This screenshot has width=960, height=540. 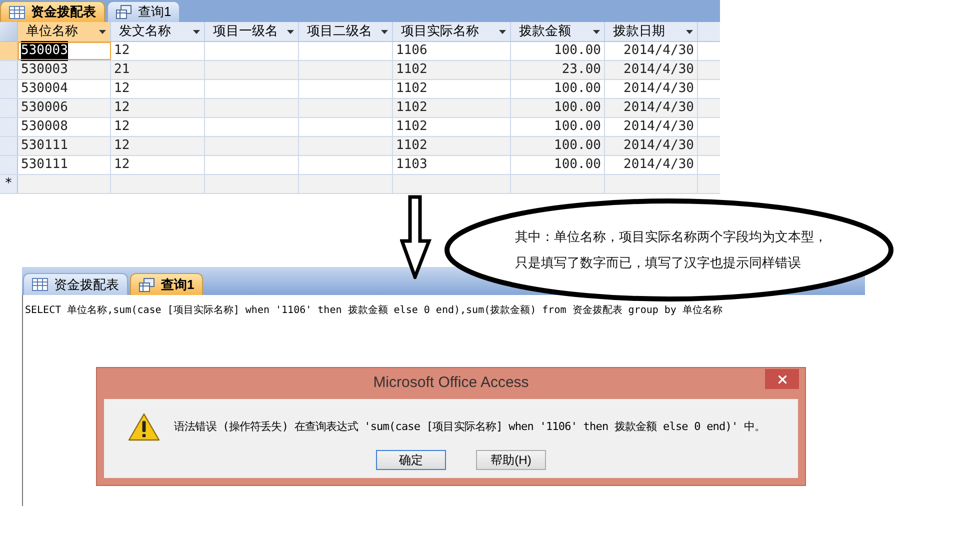 What do you see at coordinates (373, 310) in the screenshot?
I see `sql-text: SELECT 单位名称,sum(case [项目实际名称] when '1106' then 拨款金额 else 0 end),sum(拨款金额) from 资金拨配表 group by 单位名称` at bounding box center [373, 310].